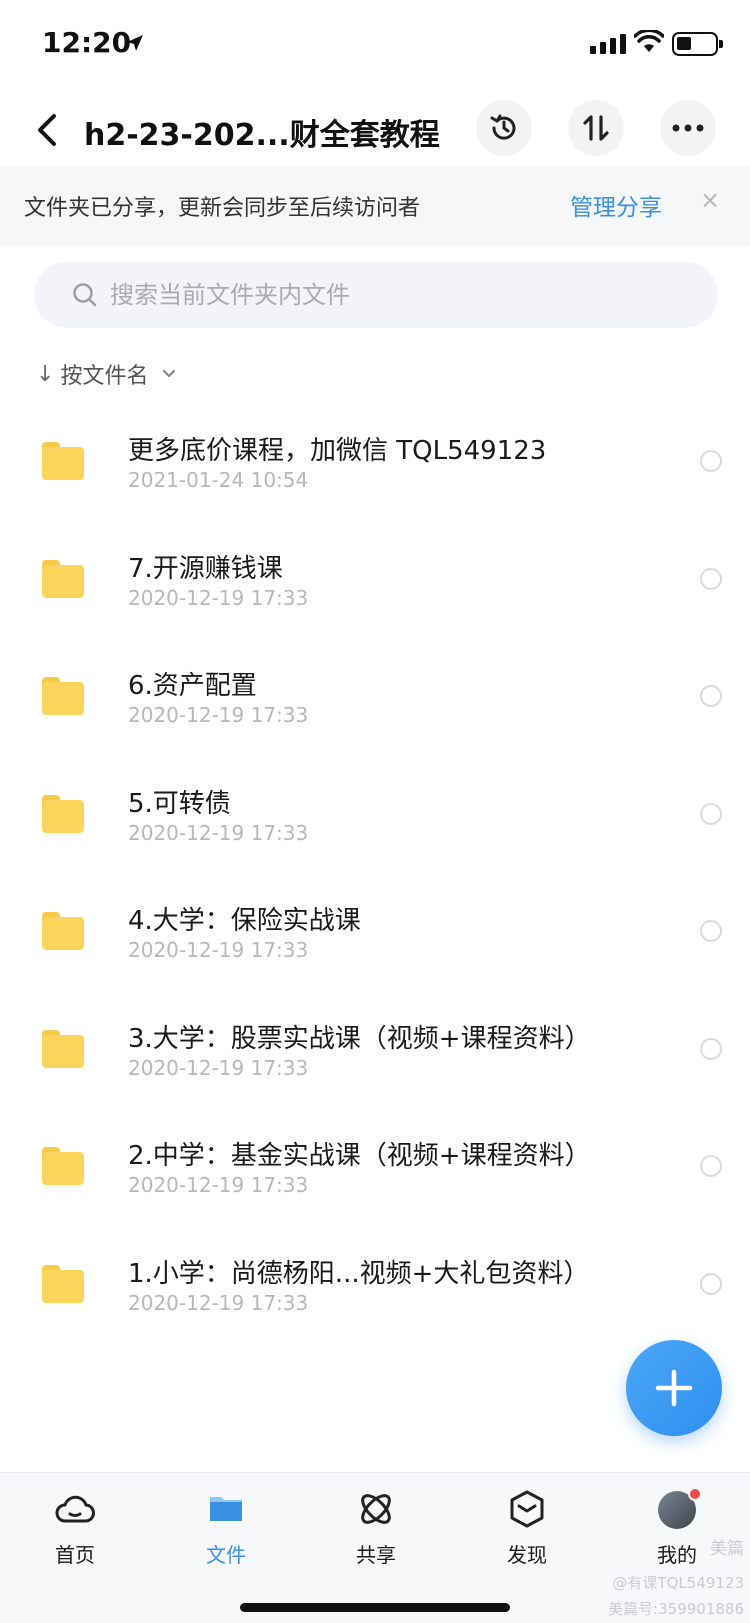 The height and width of the screenshot is (1623, 750). I want to click on plus-icon, so click(674, 1388).